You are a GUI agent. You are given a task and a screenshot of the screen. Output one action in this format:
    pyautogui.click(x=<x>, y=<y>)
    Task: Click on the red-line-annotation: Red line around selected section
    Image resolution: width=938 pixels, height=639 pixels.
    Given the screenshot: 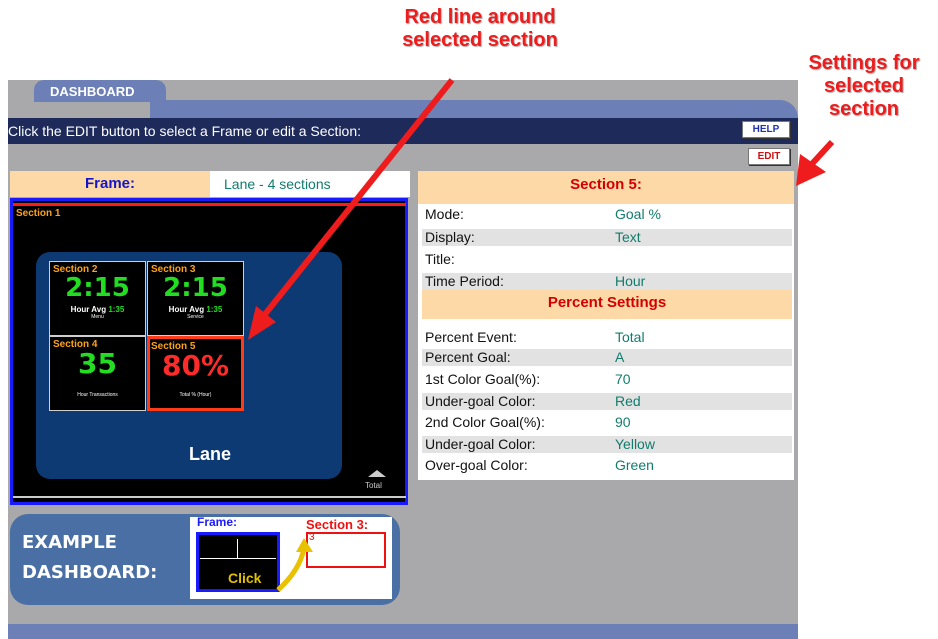 What is the action you would take?
    pyautogui.click(x=480, y=28)
    